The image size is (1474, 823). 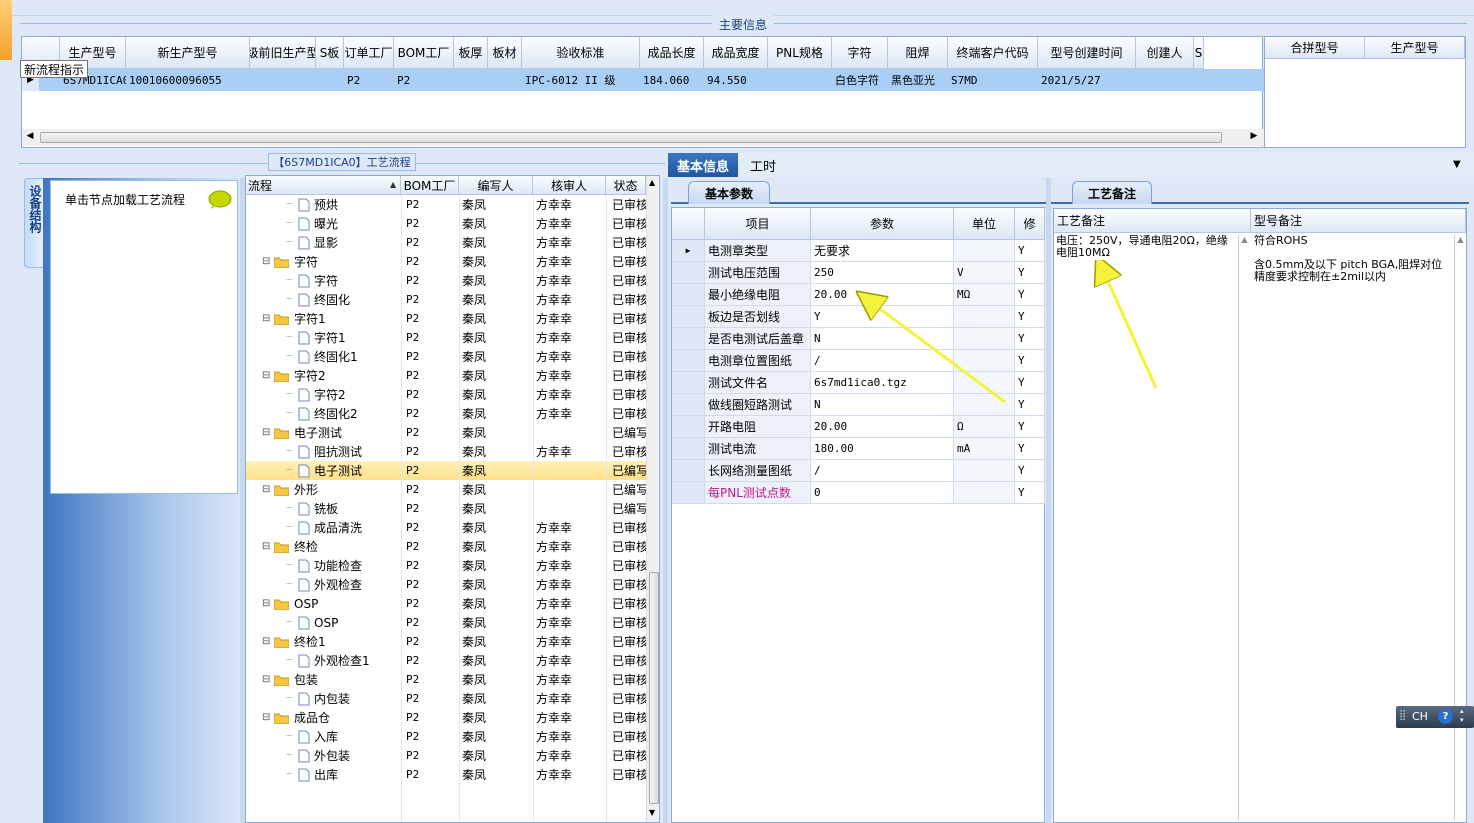 What do you see at coordinates (1457, 164) in the screenshot?
I see `dropdown-arrow-icon: ▼` at bounding box center [1457, 164].